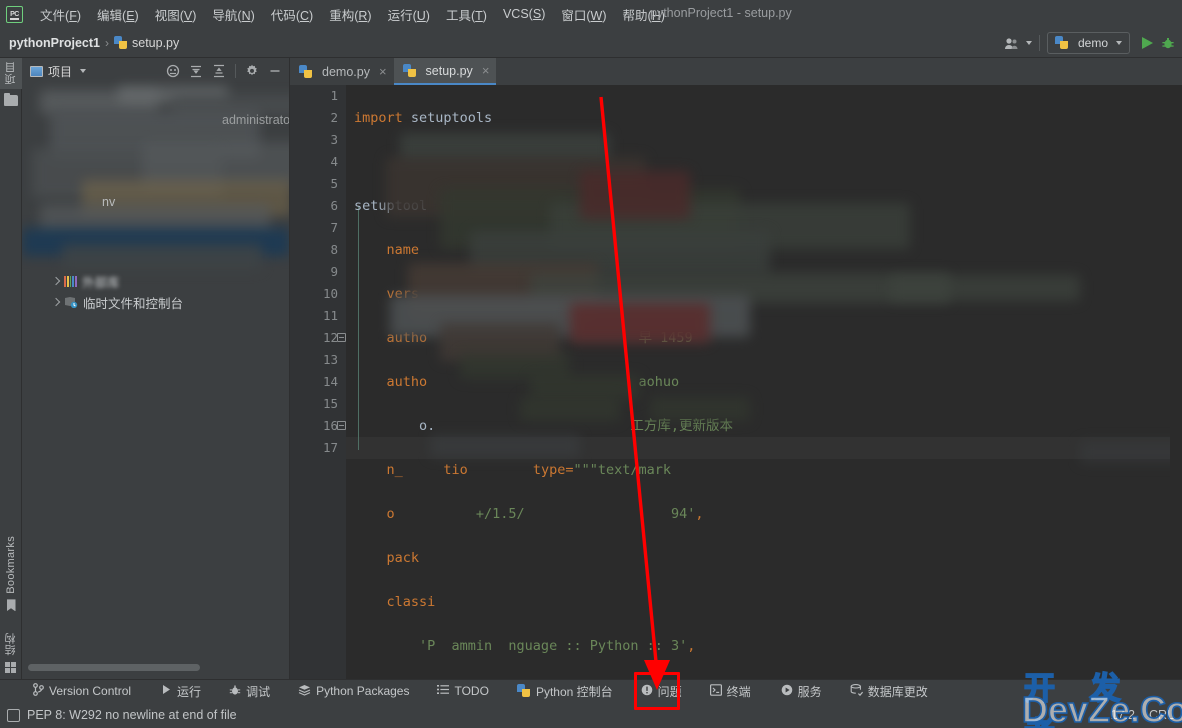 This screenshot has width=1182, height=728. I want to click on menu-item-tools: 工具(T), so click(466, 14).